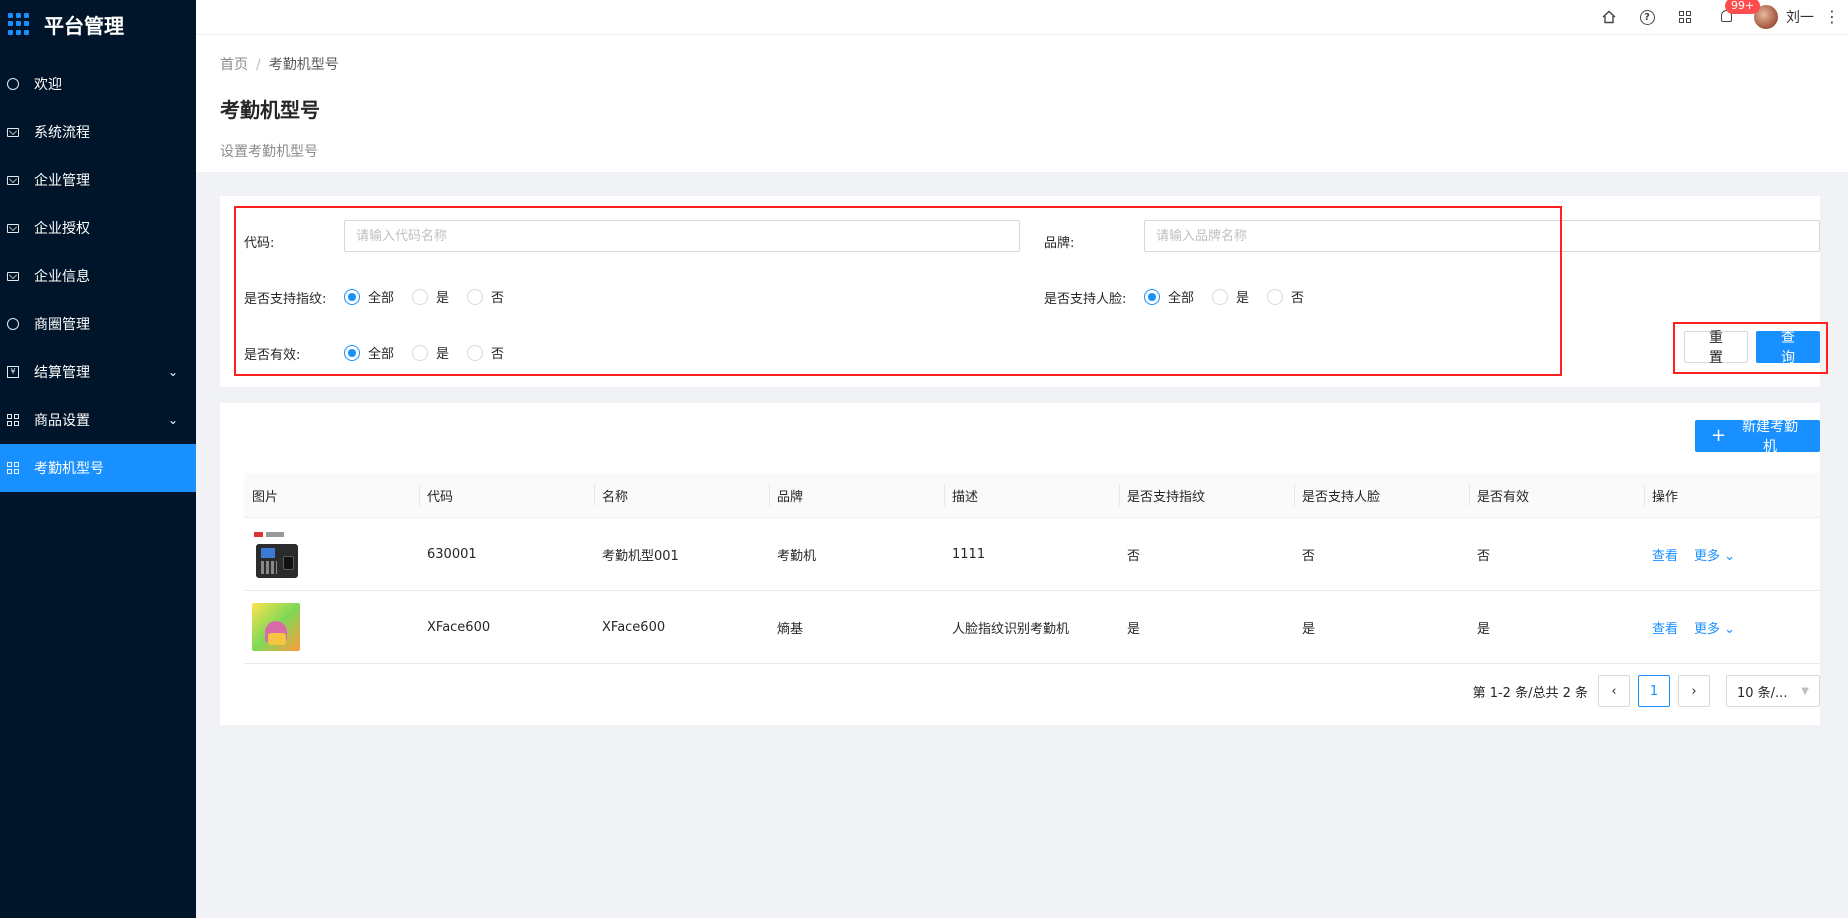  I want to click on chevron-right-icon: ›, so click(1694, 691).